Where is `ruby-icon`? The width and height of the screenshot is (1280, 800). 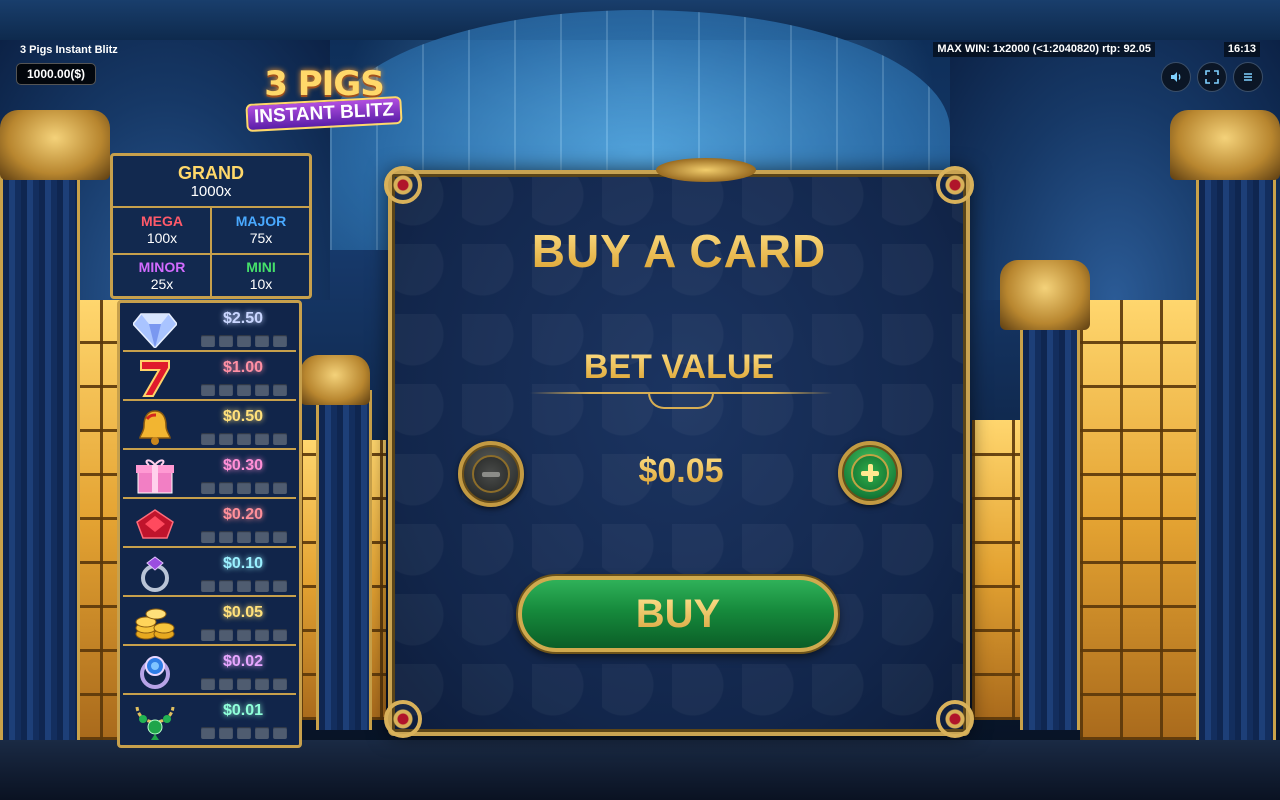
ruby-icon is located at coordinates (155, 525).